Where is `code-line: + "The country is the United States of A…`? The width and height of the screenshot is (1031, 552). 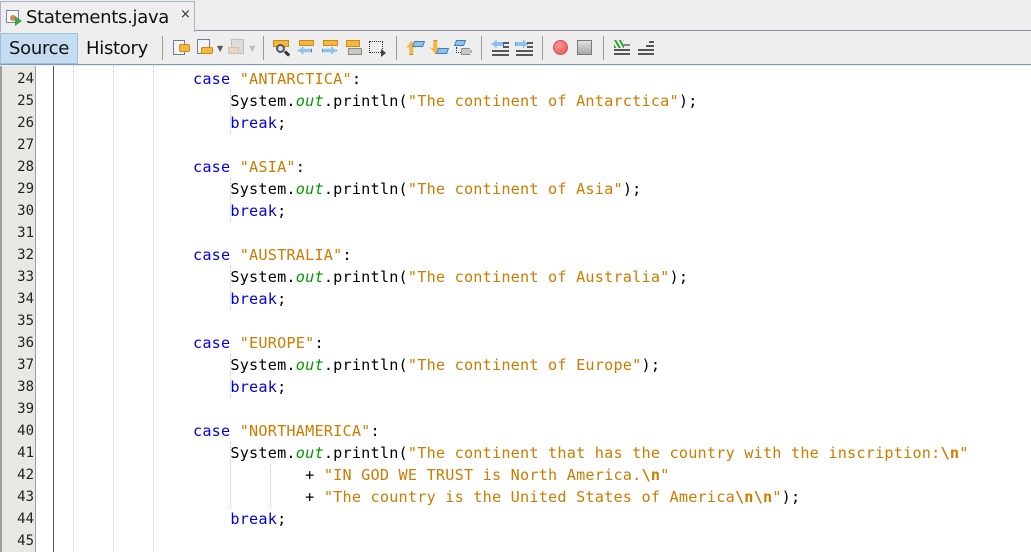 code-line: + "The country is the United States of A… is located at coordinates (496, 497).